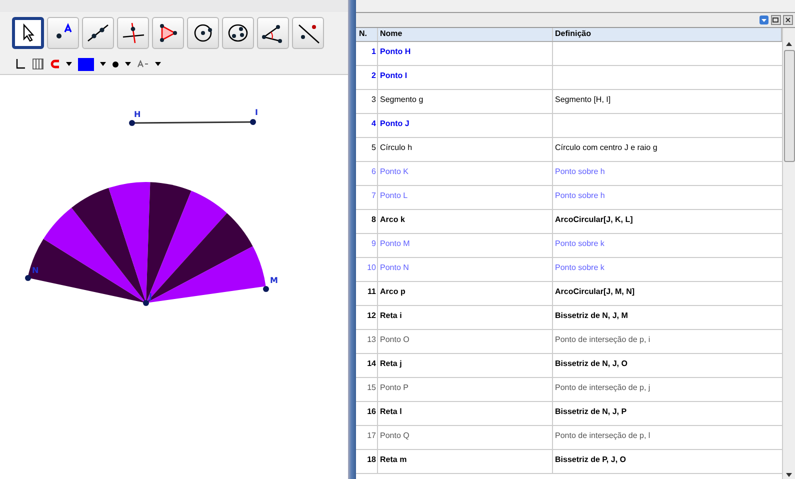 The image size is (795, 479). What do you see at coordinates (352, 239) in the screenshot?
I see `splitter-bar` at bounding box center [352, 239].